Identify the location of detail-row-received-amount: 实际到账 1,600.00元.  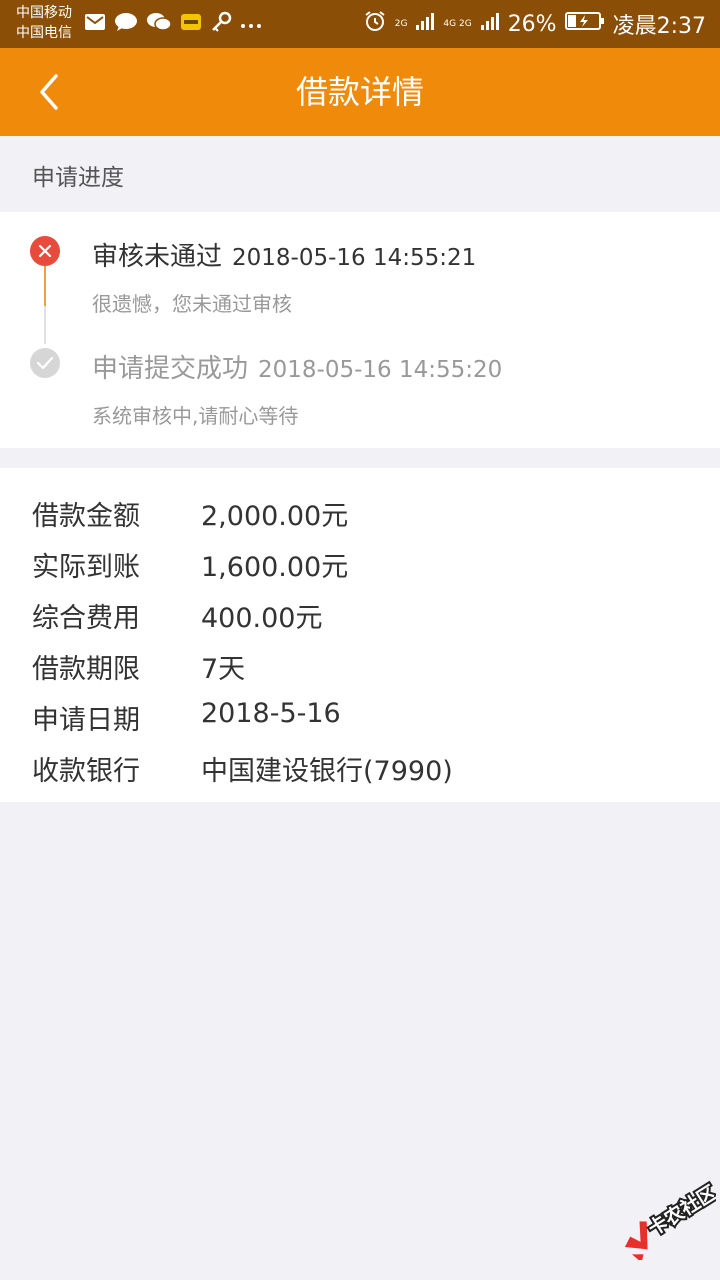
(360, 562).